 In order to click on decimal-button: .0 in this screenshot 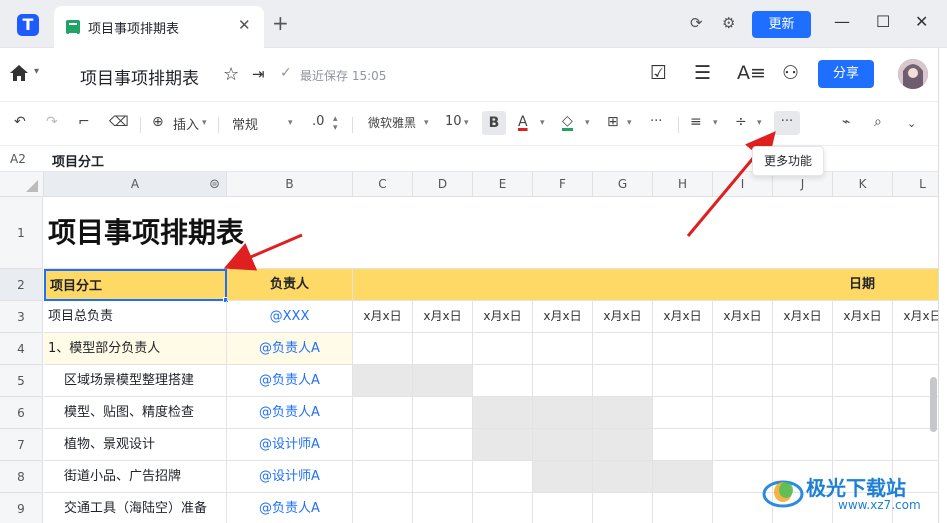, I will do `click(318, 121)`.